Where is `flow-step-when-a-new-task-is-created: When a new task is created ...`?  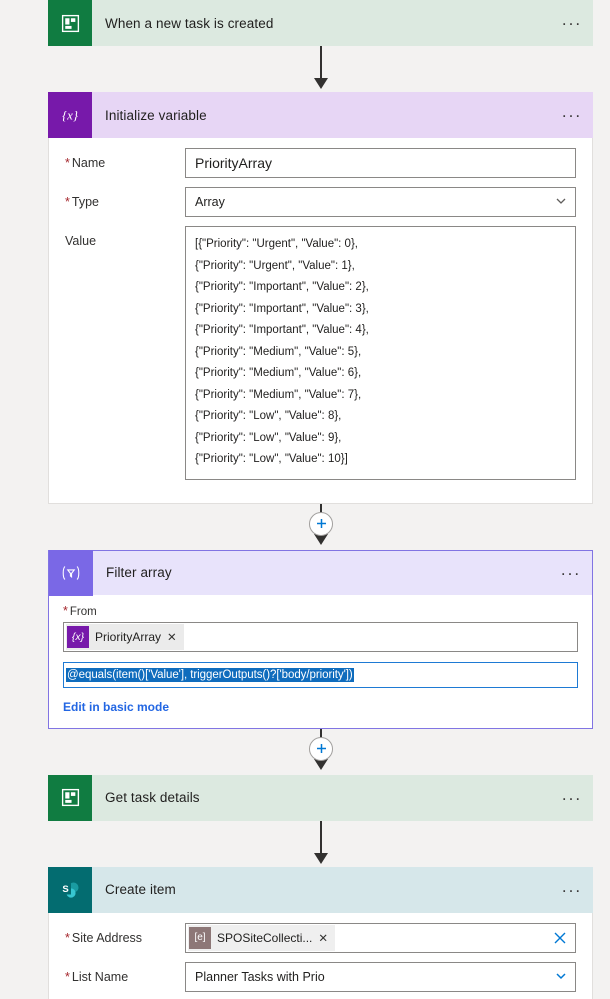 flow-step-when-a-new-task-is-created: When a new task is created ... is located at coordinates (320, 23).